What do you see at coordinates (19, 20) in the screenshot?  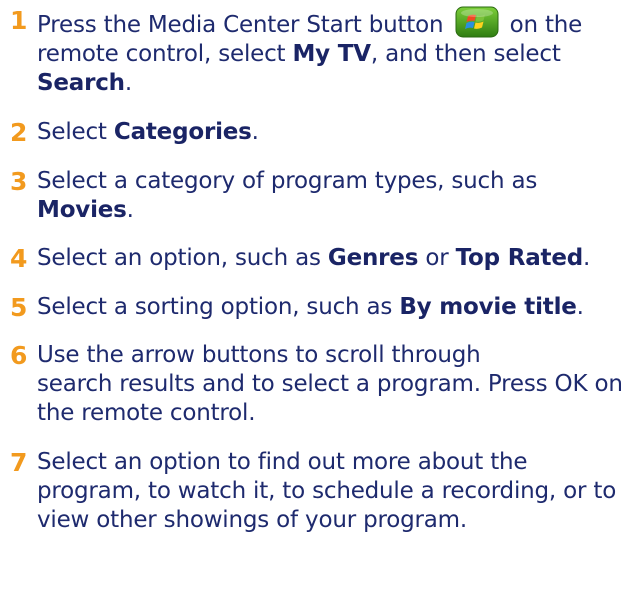 I see `step-number: 1` at bounding box center [19, 20].